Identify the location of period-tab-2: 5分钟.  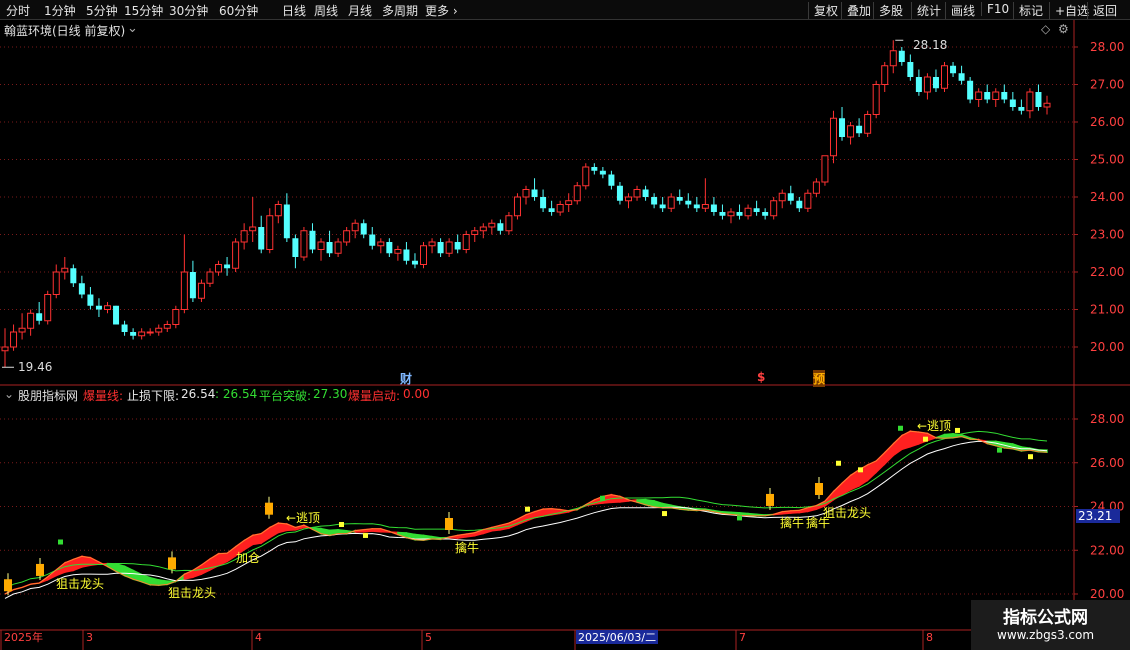
(102, 10).